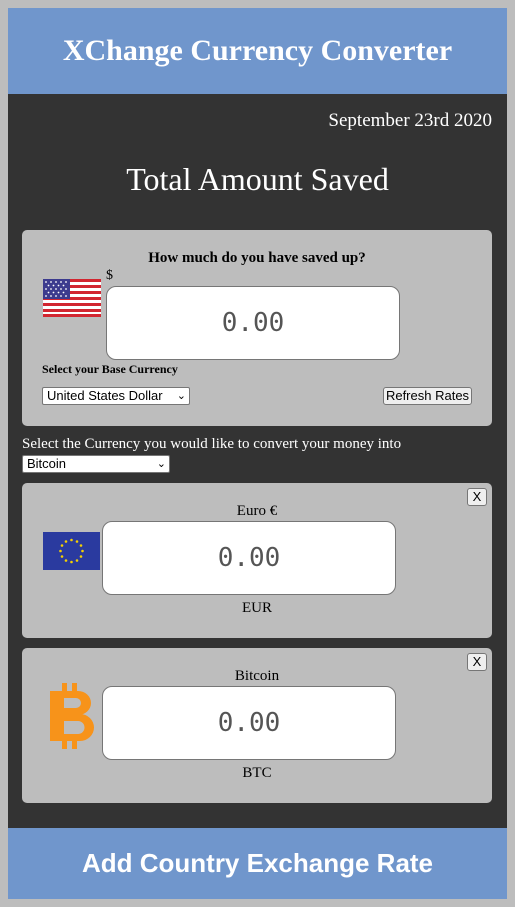 This screenshot has height=907, width=515. Describe the element at coordinates (427, 396) in the screenshot. I see `refresh-rates-button: Refresh Rates` at that location.